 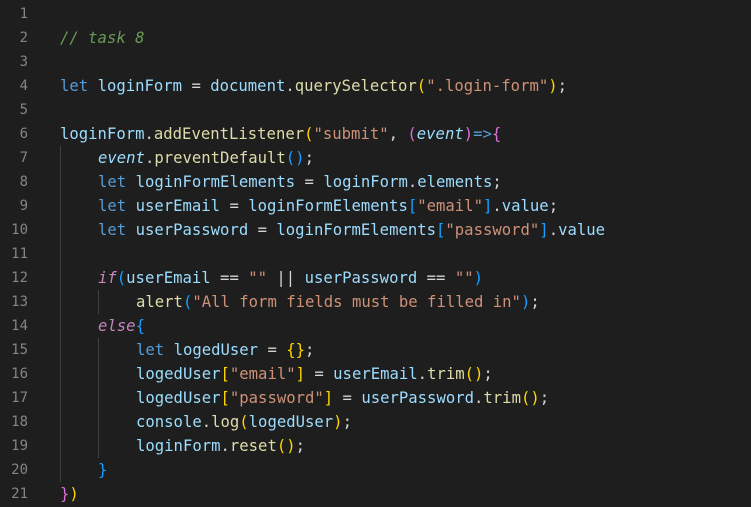 What do you see at coordinates (23, 14) in the screenshot?
I see `line-number: 1` at bounding box center [23, 14].